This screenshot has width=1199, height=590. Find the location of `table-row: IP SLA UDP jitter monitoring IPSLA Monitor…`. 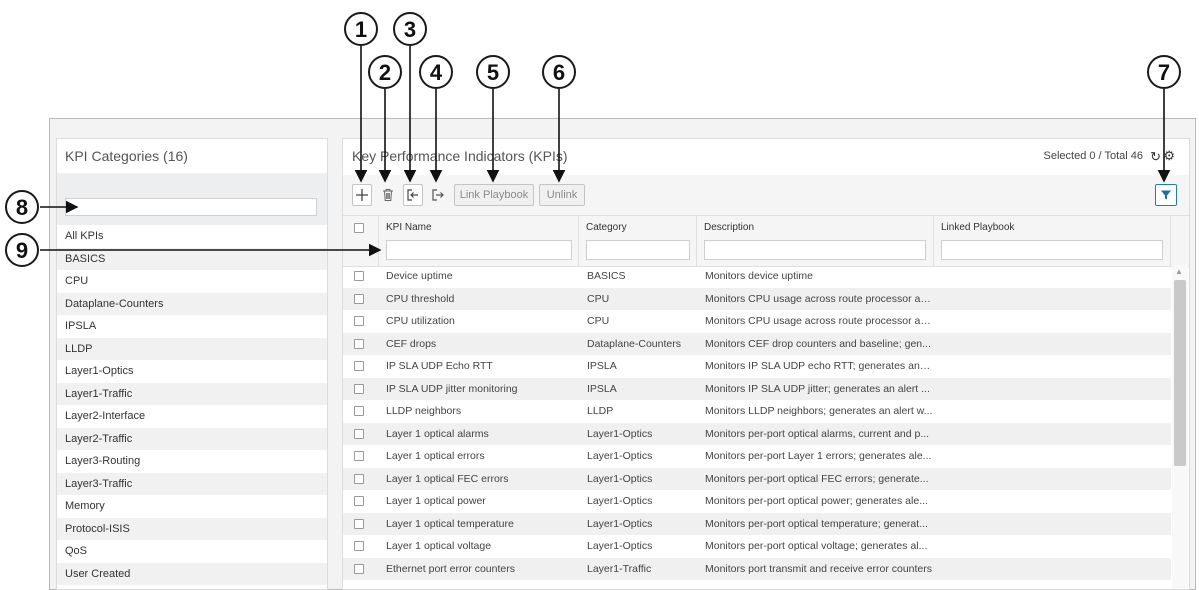

table-row: IP SLA UDP jitter monitoring IPSLA Monitor… is located at coordinates (757, 388).